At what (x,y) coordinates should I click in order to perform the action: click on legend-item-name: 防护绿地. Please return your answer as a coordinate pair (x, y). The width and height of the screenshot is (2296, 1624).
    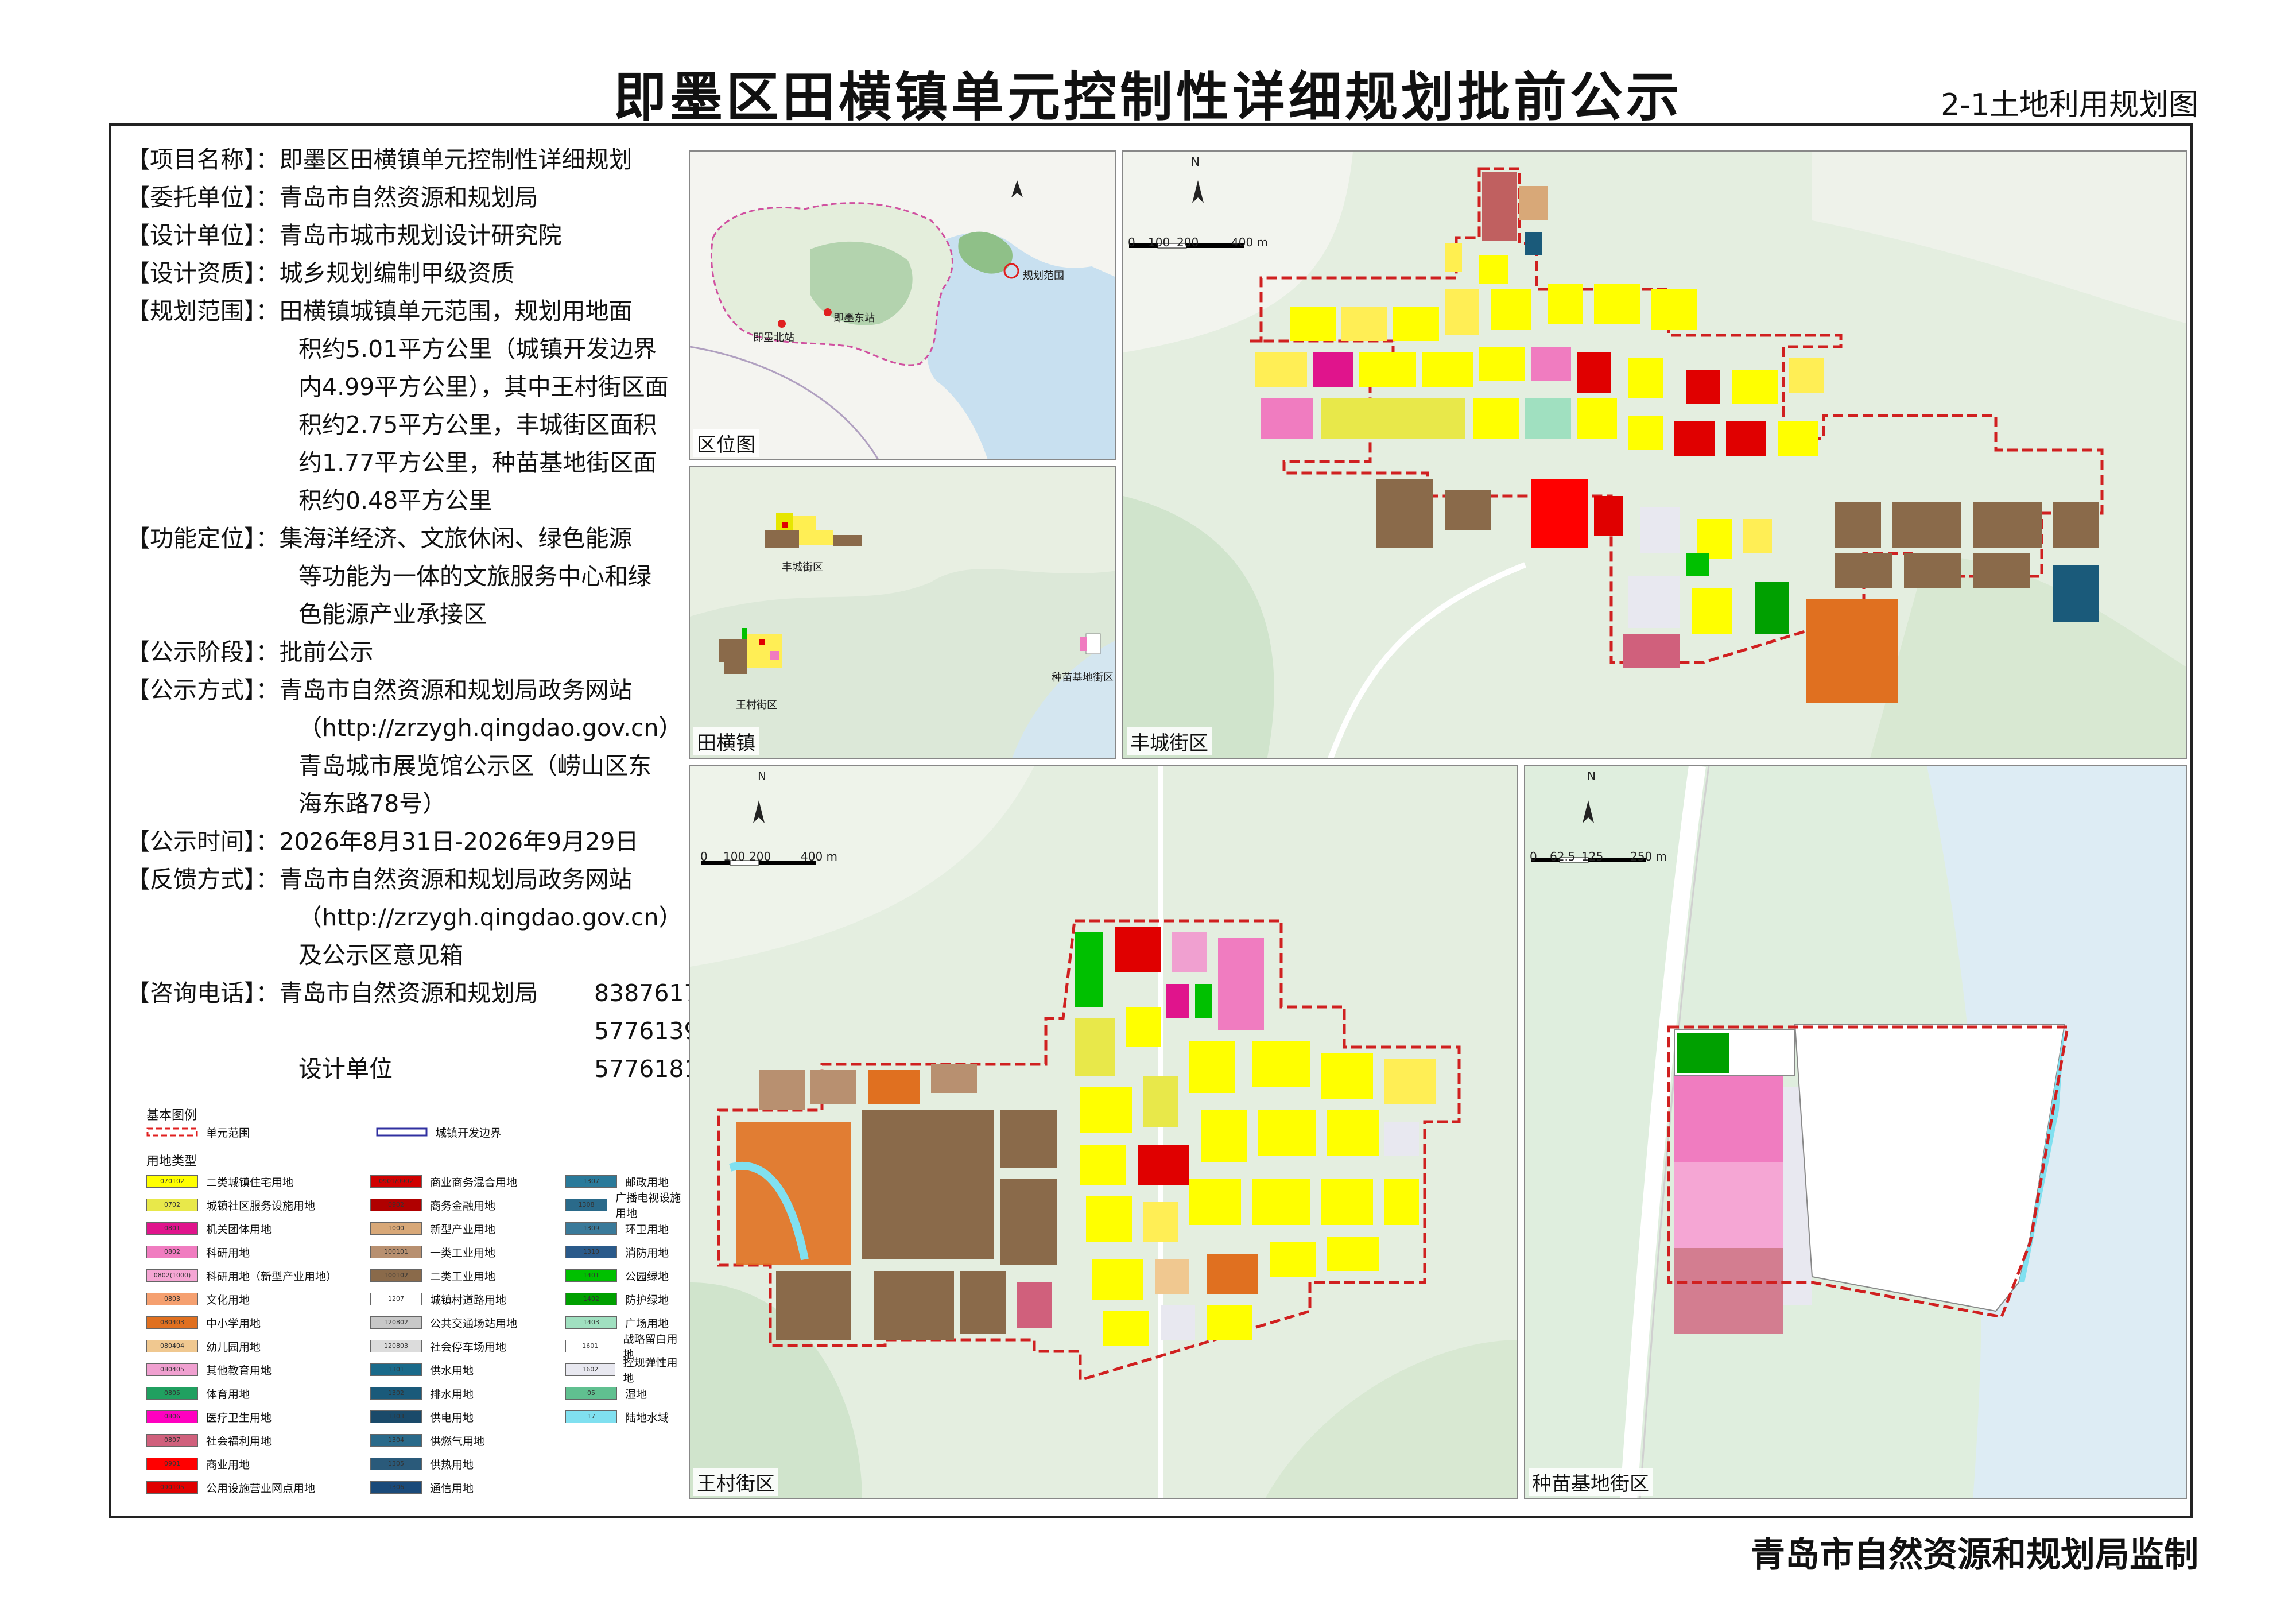
    Looking at the image, I should click on (647, 1300).